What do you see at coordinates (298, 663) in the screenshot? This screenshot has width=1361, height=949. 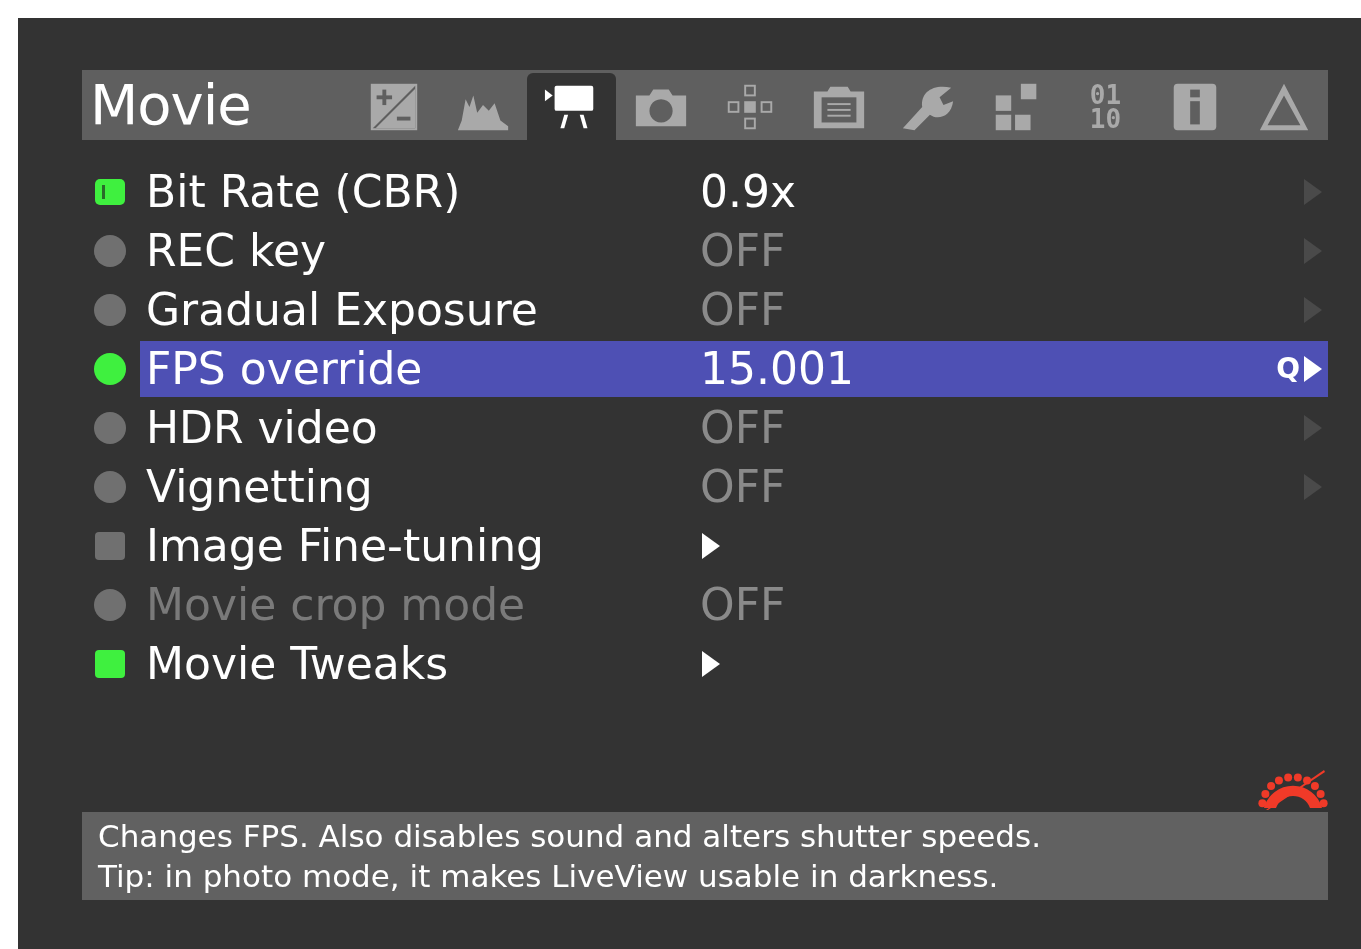 I see `item-label: Movie Tweaks` at bounding box center [298, 663].